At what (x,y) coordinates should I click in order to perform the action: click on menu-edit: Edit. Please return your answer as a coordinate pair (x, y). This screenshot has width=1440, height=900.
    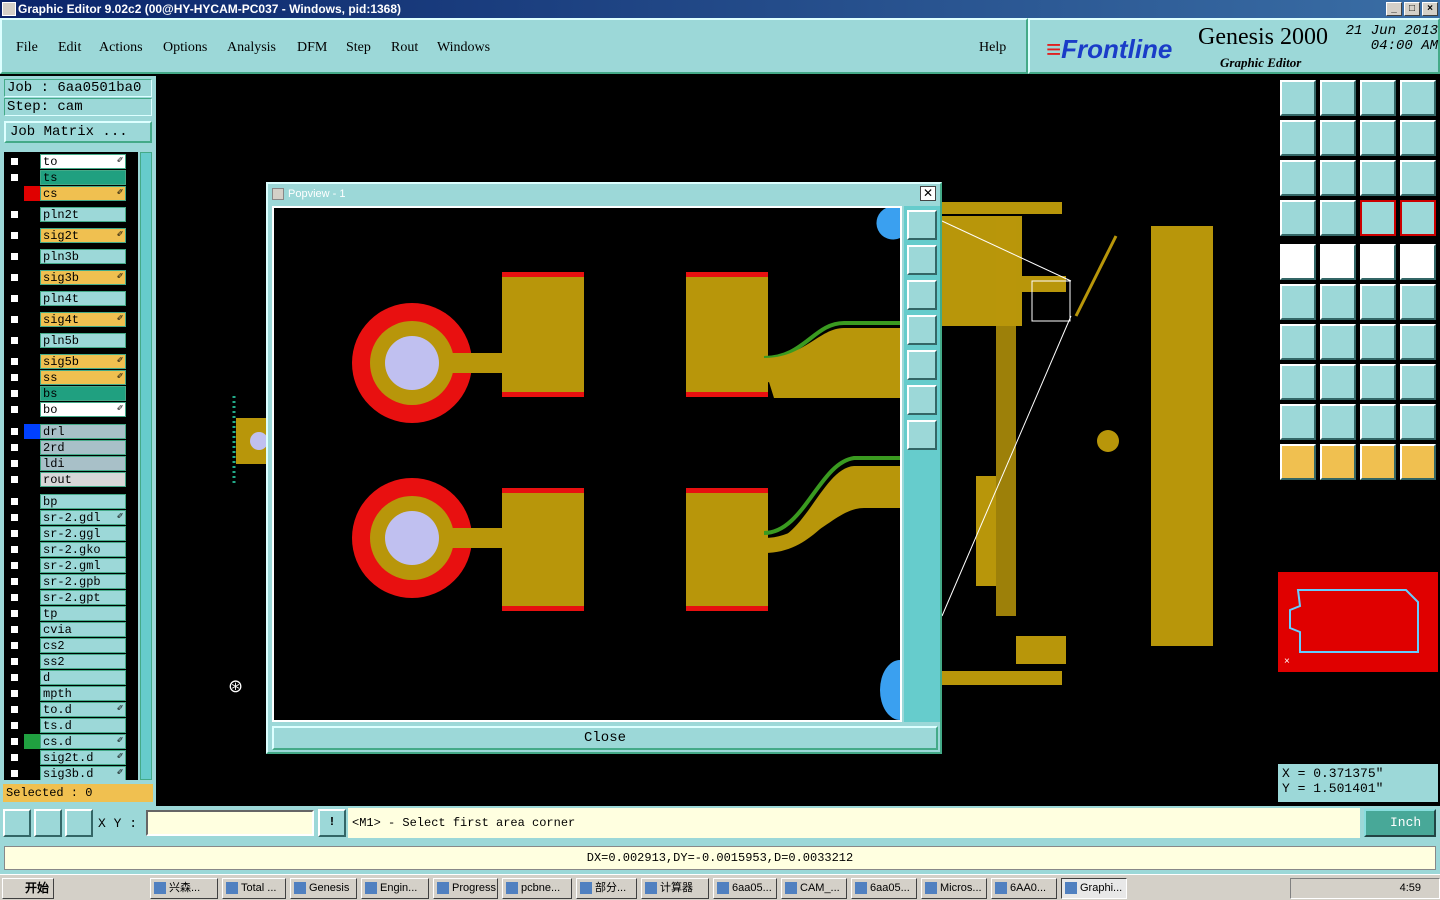
    Looking at the image, I should click on (69, 48).